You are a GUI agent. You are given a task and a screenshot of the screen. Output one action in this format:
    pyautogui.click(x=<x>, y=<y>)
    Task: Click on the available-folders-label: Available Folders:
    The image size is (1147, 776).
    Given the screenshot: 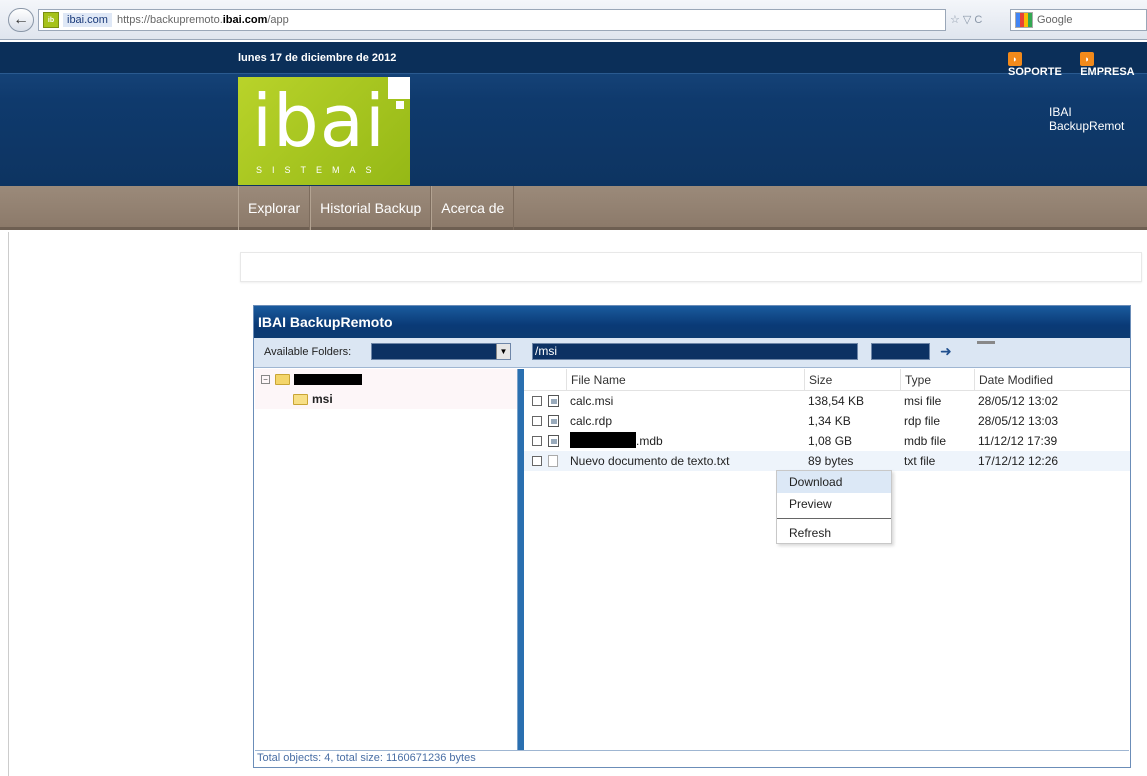 What is the action you would take?
    pyautogui.click(x=308, y=352)
    